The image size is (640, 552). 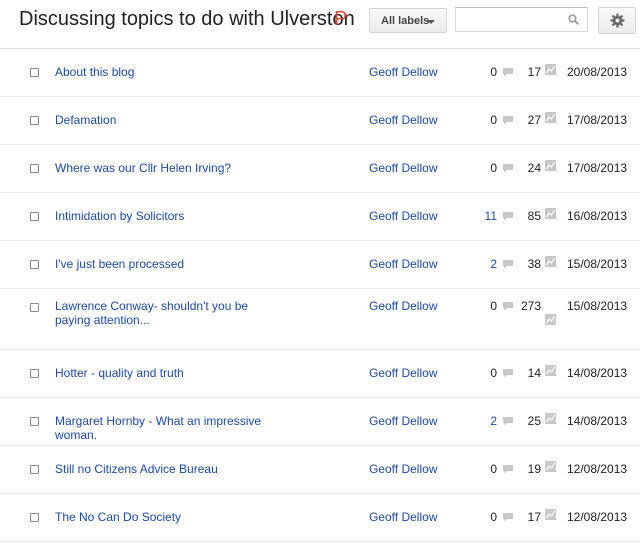 I want to click on view-count: 273, so click(x=530, y=306).